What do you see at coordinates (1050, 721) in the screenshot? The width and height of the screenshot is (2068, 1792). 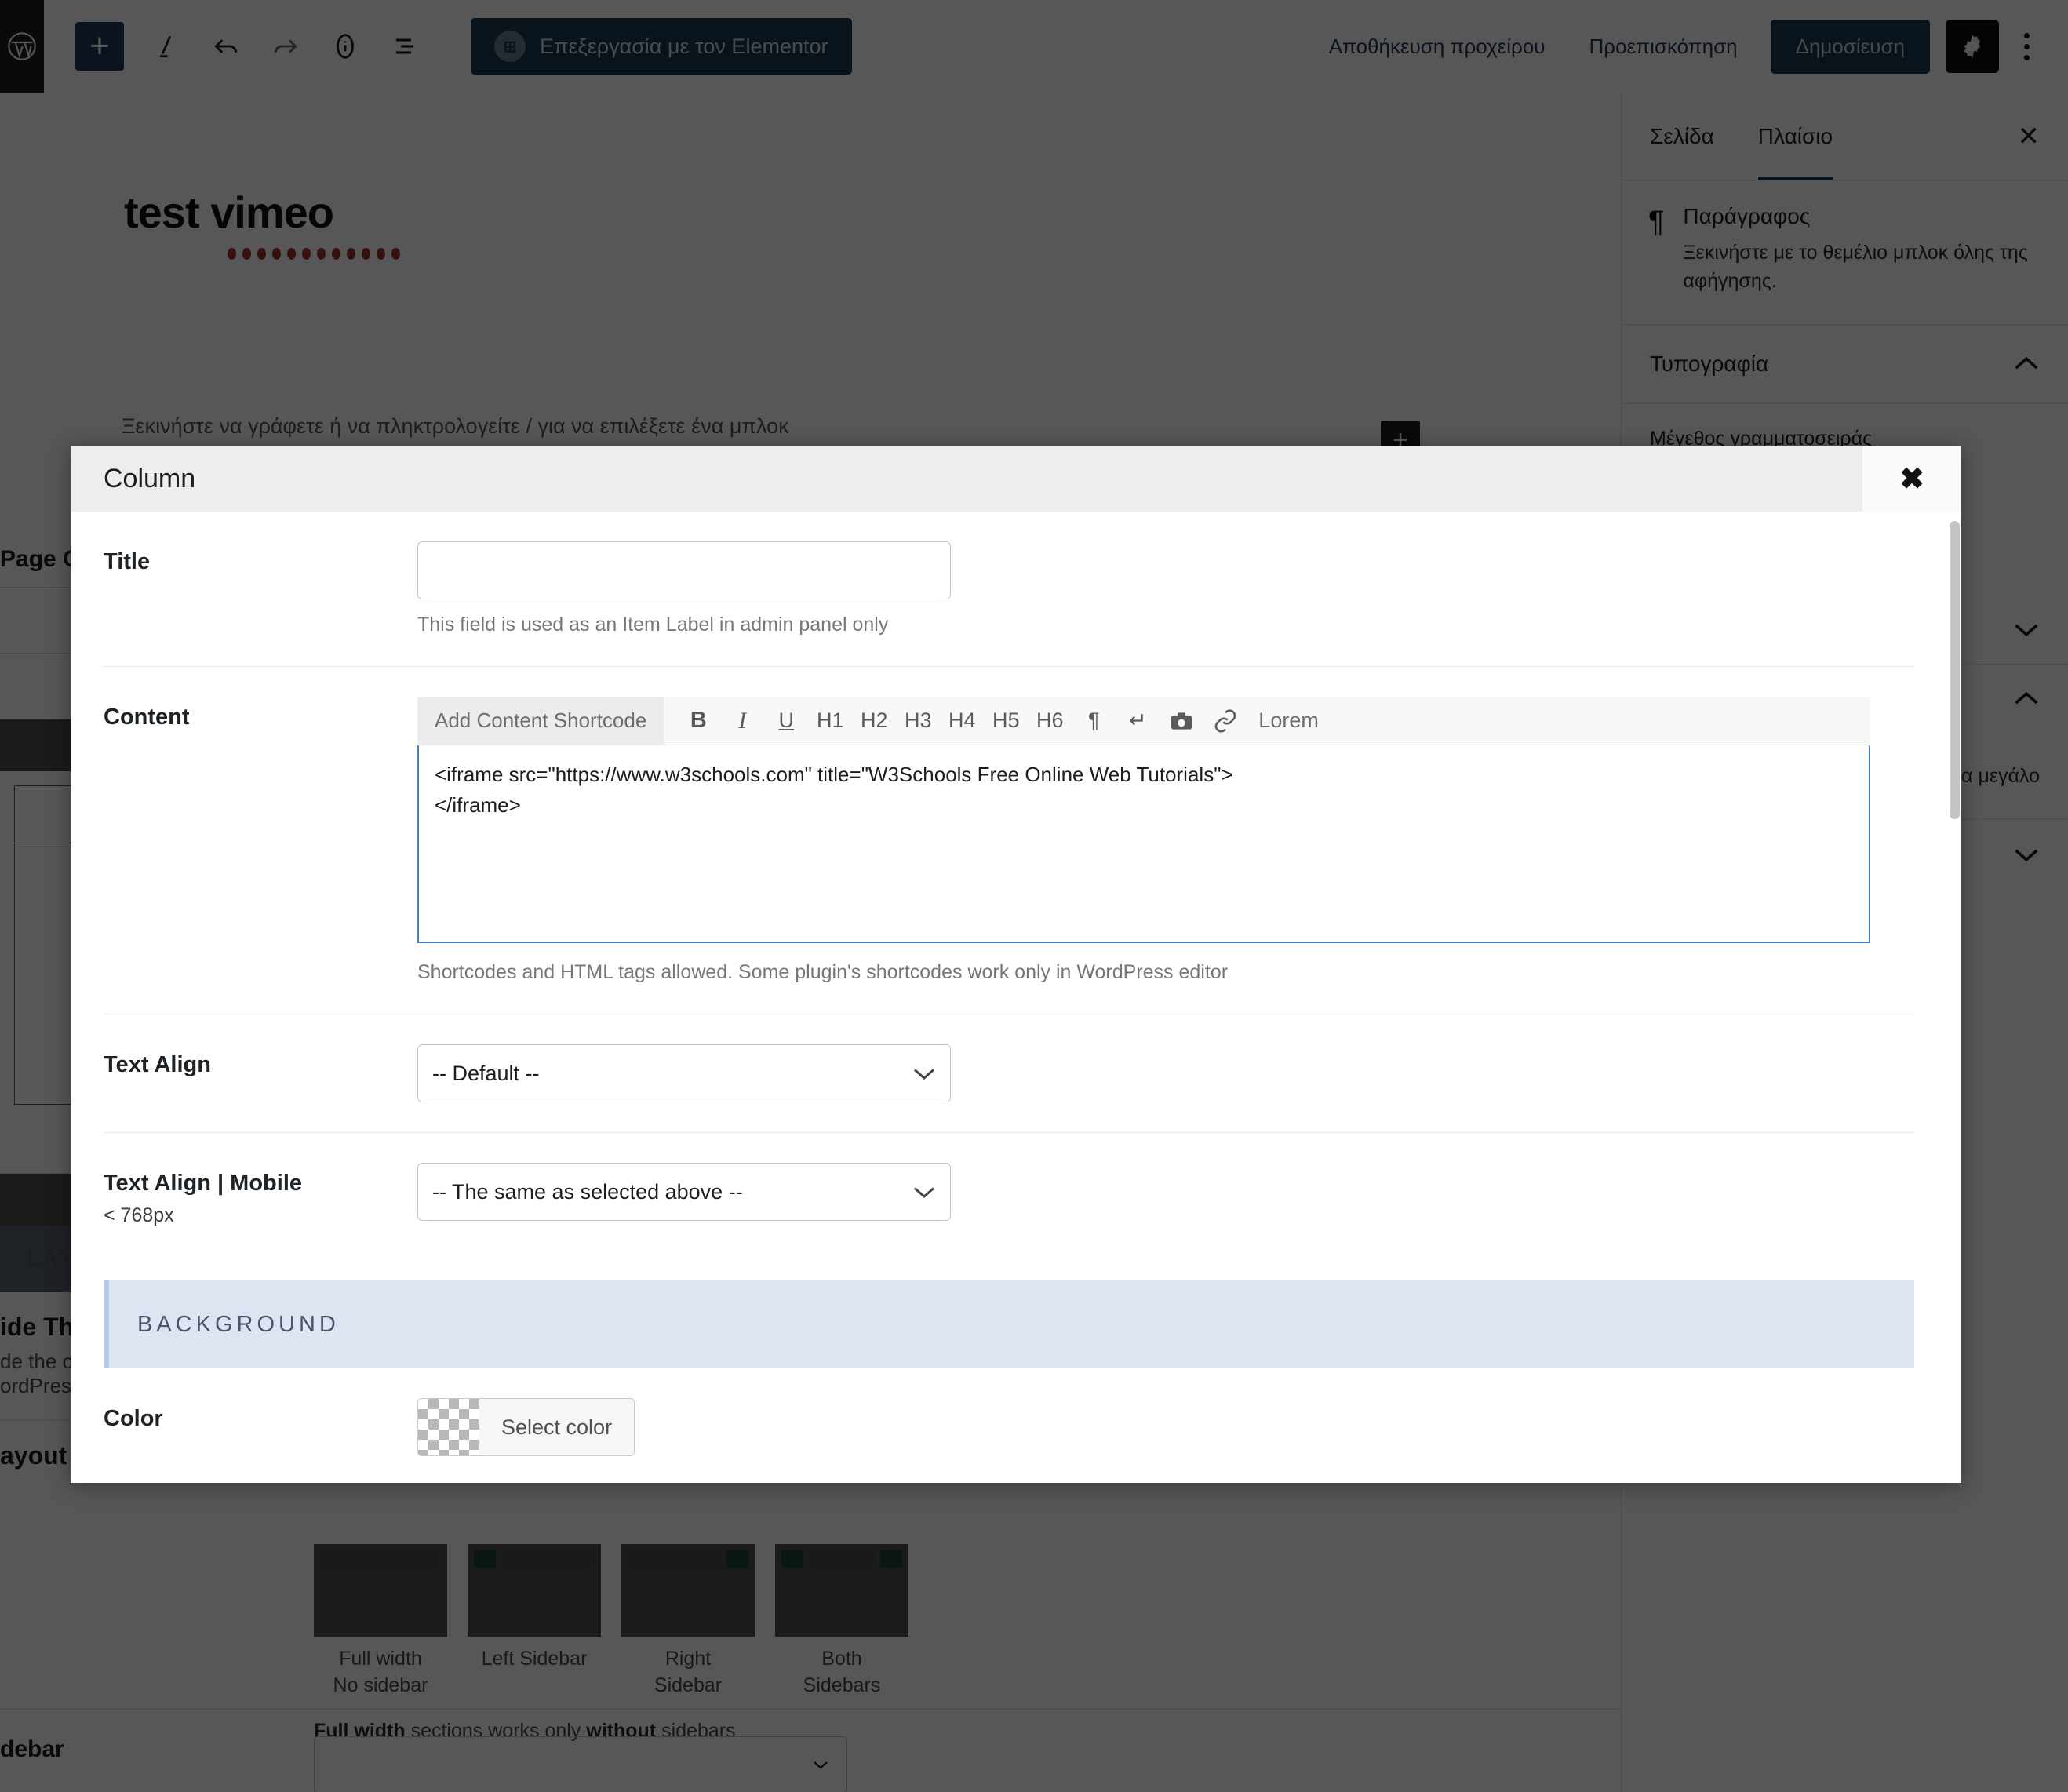 I see `heading-6-icon: H6` at bounding box center [1050, 721].